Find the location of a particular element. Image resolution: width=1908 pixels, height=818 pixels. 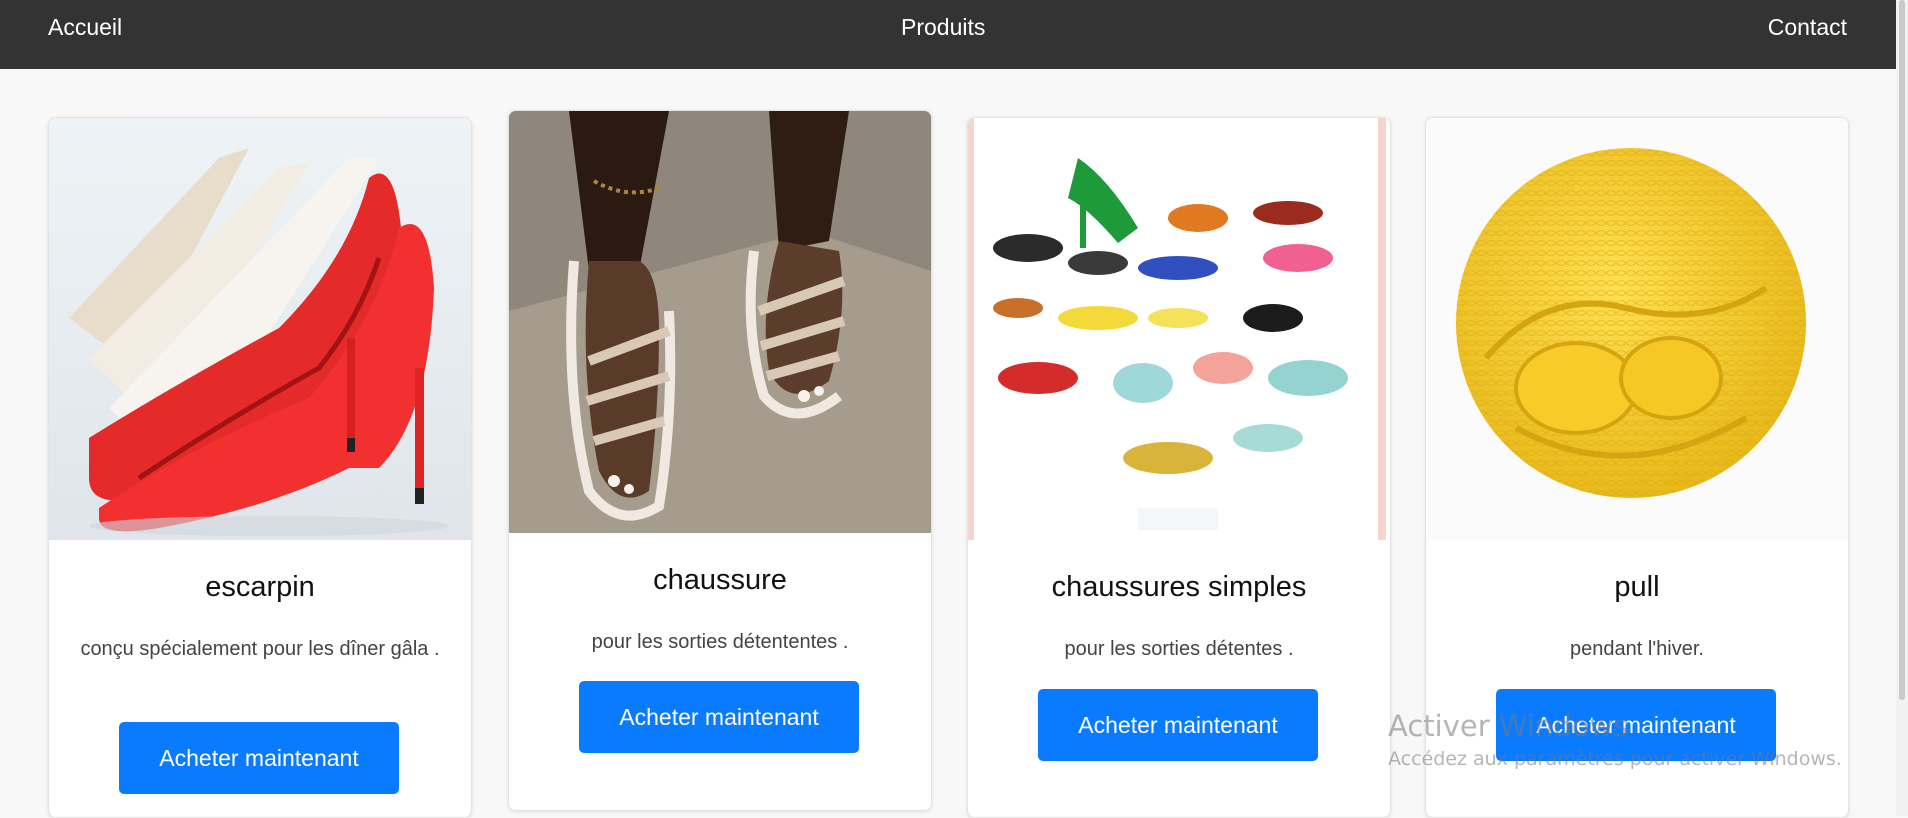

product-title: chaussures simples is located at coordinates (1179, 587).